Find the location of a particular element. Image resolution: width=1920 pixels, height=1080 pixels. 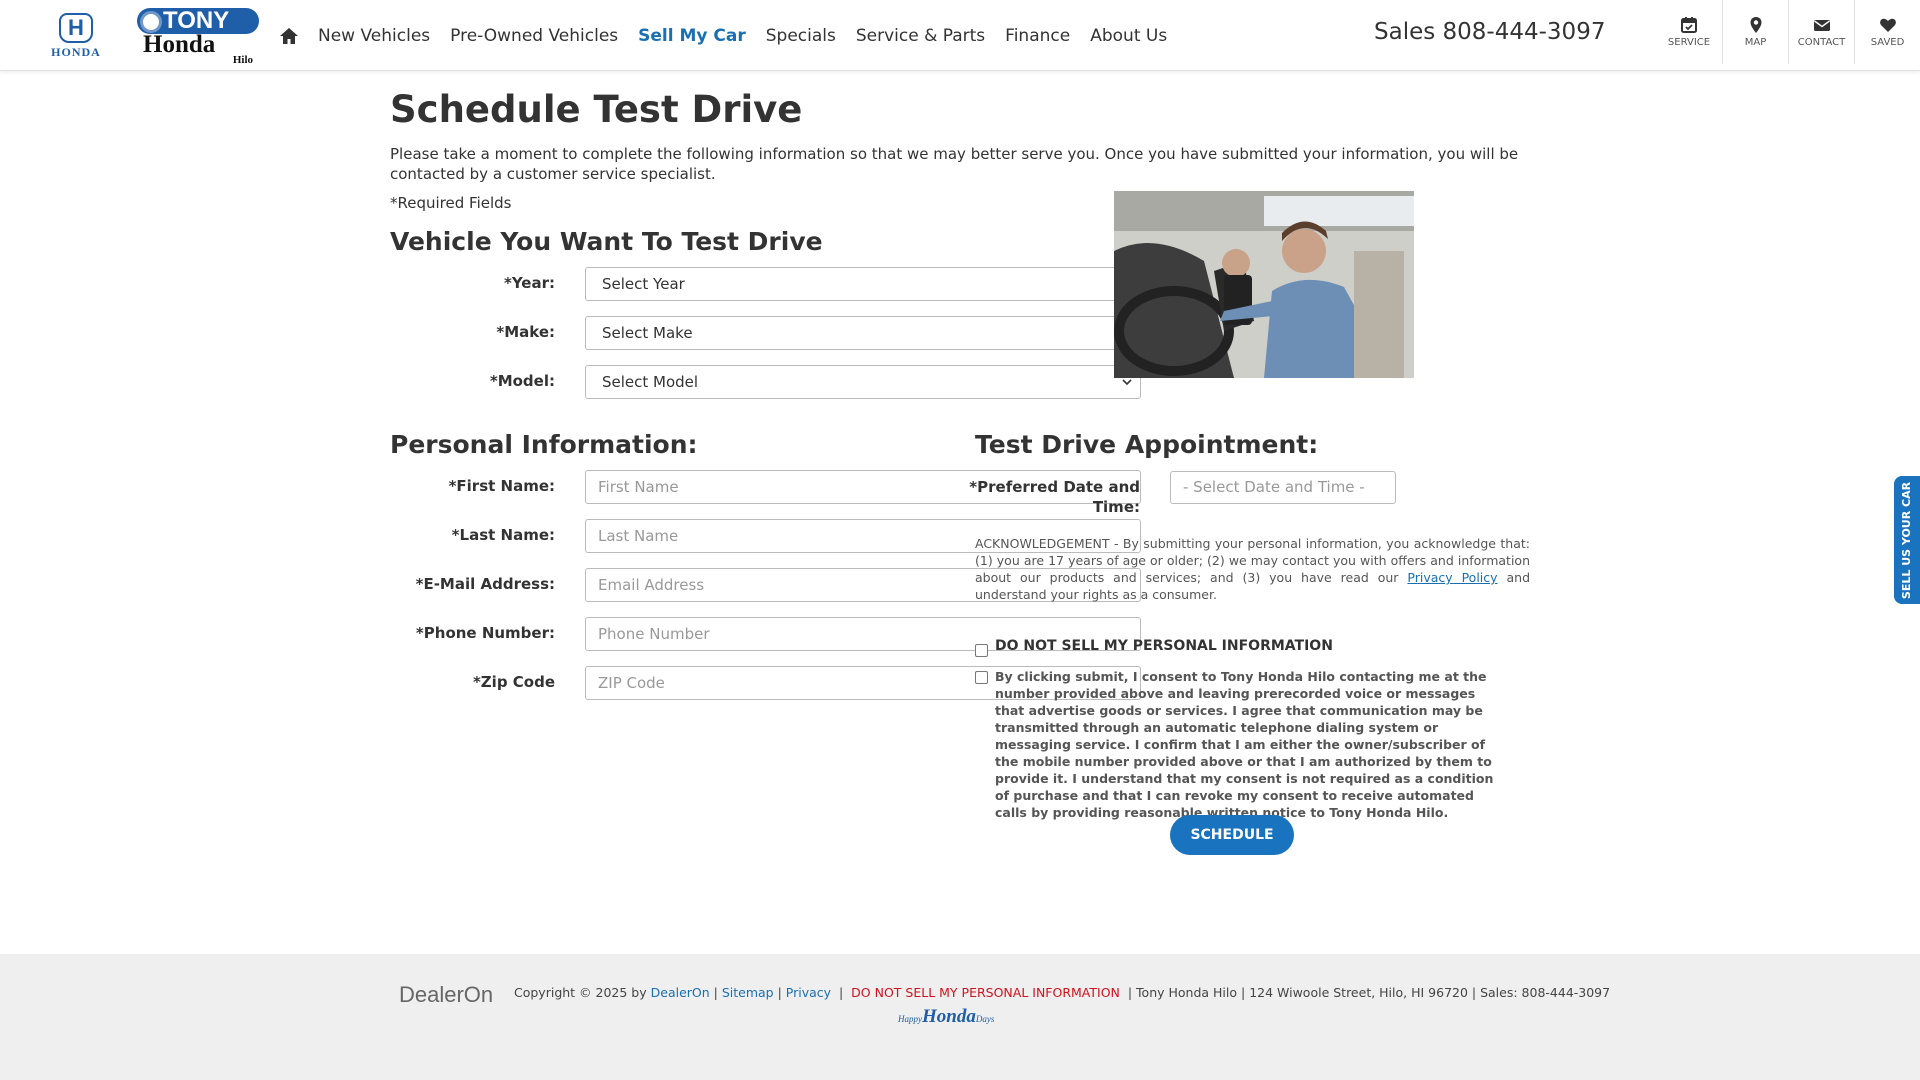

heart-icon is located at coordinates (1887, 25).